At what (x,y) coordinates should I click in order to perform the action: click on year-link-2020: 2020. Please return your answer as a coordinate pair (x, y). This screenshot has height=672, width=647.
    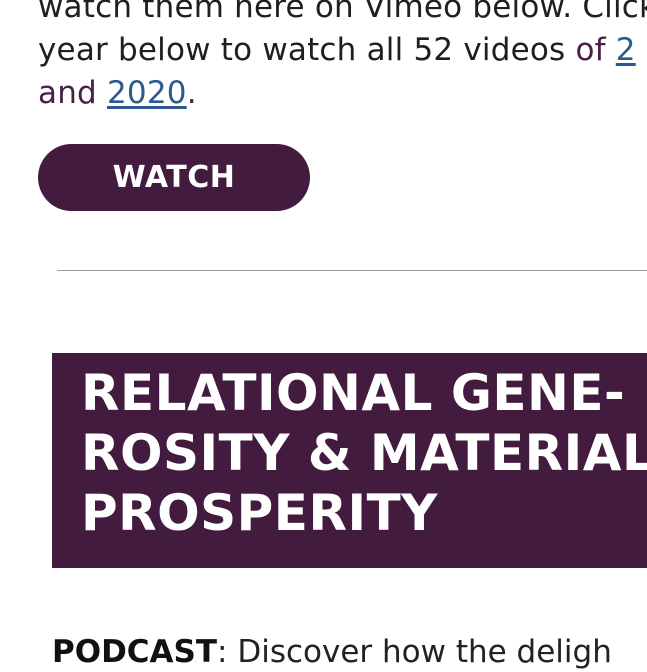
    Looking at the image, I should click on (147, 93).